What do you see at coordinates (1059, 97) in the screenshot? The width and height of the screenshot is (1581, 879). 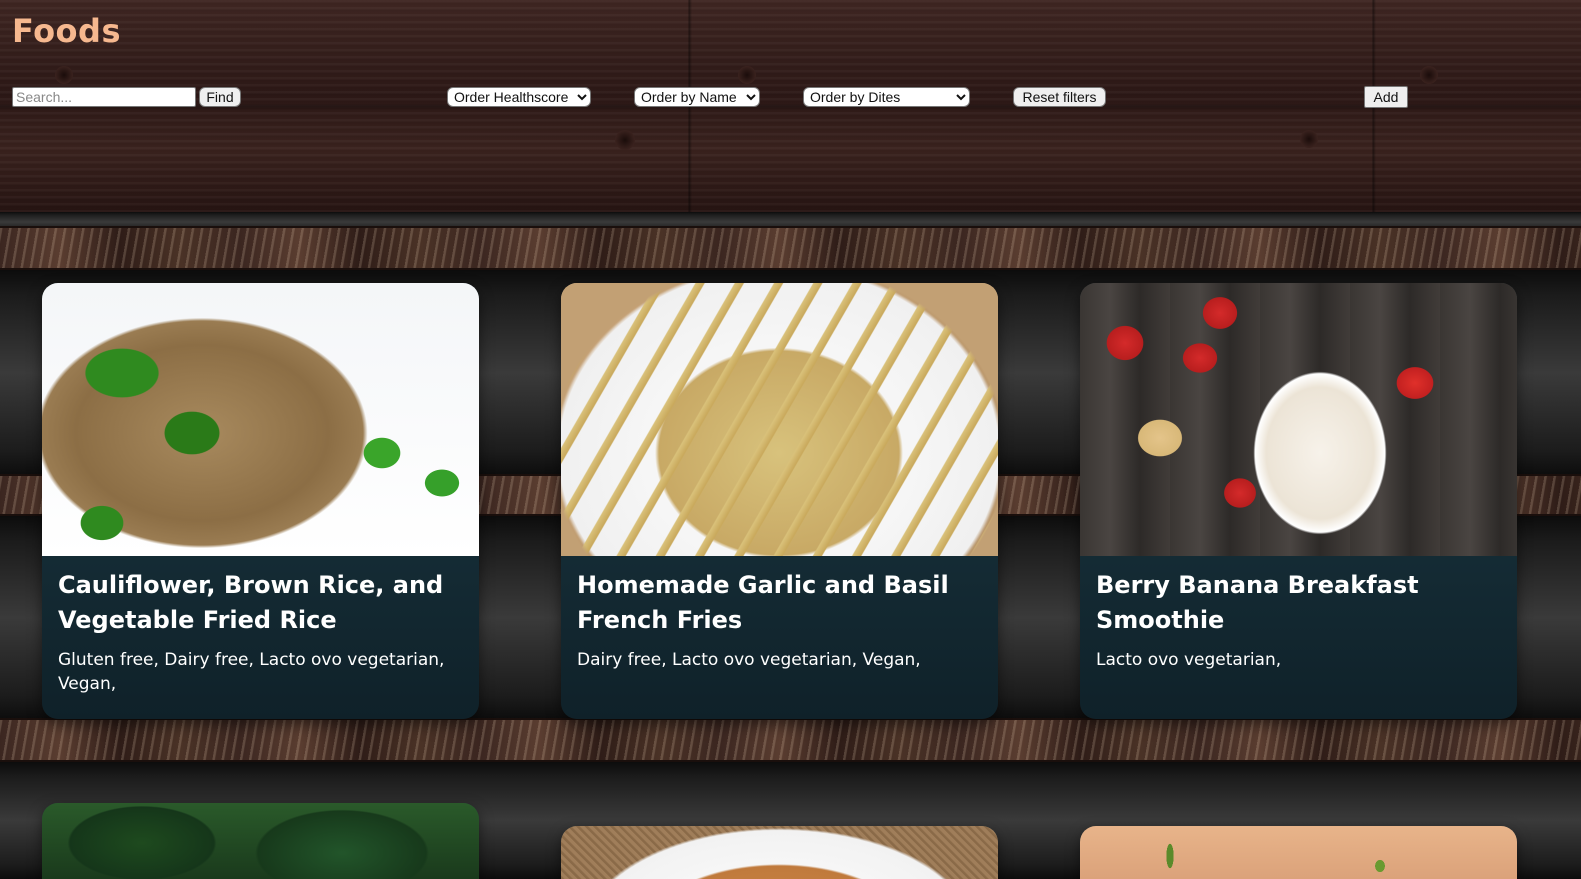 I see `reset-filters-button: Reset filters` at bounding box center [1059, 97].